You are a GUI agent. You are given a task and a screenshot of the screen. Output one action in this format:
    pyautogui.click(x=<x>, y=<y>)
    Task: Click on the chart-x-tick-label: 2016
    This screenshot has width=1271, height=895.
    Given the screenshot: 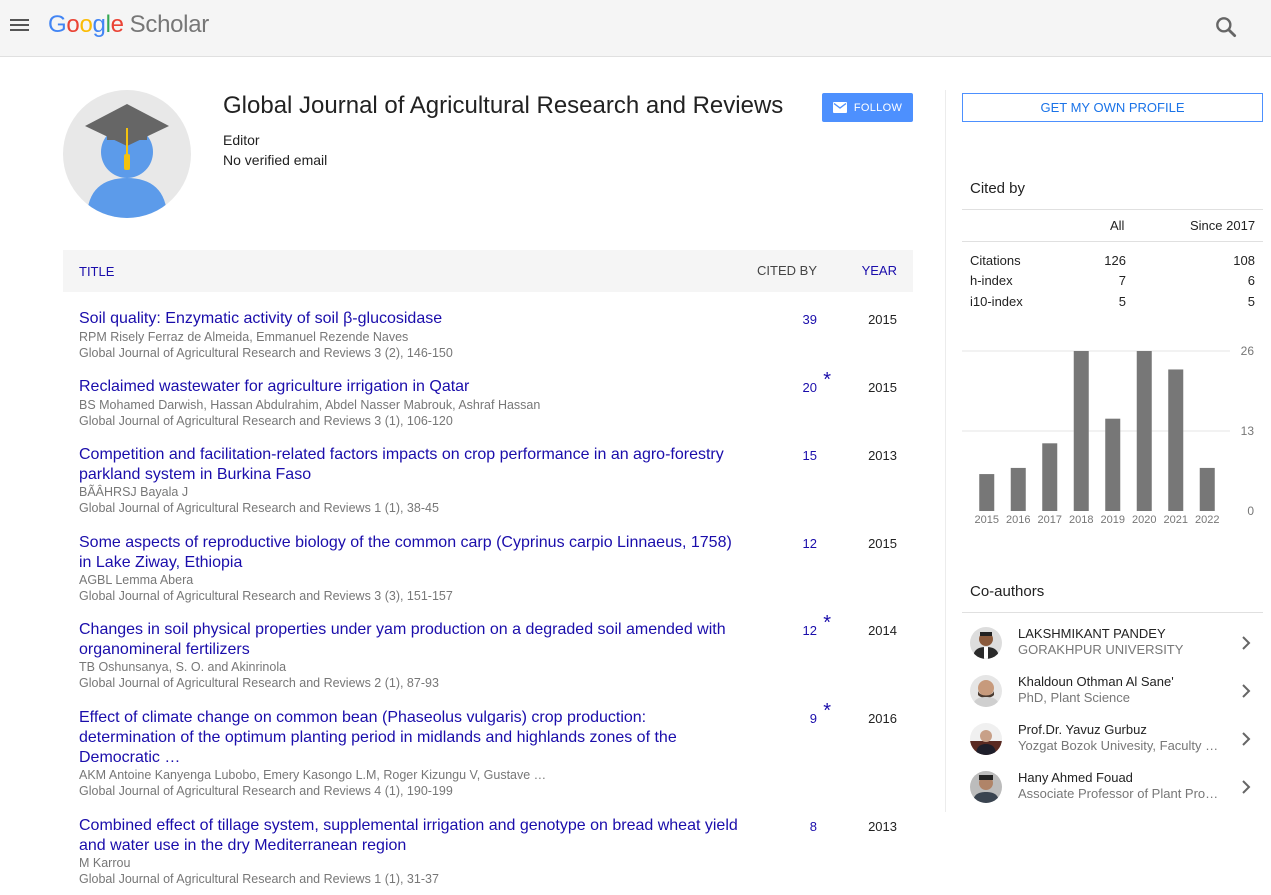 What is the action you would take?
    pyautogui.click(x=1018, y=520)
    